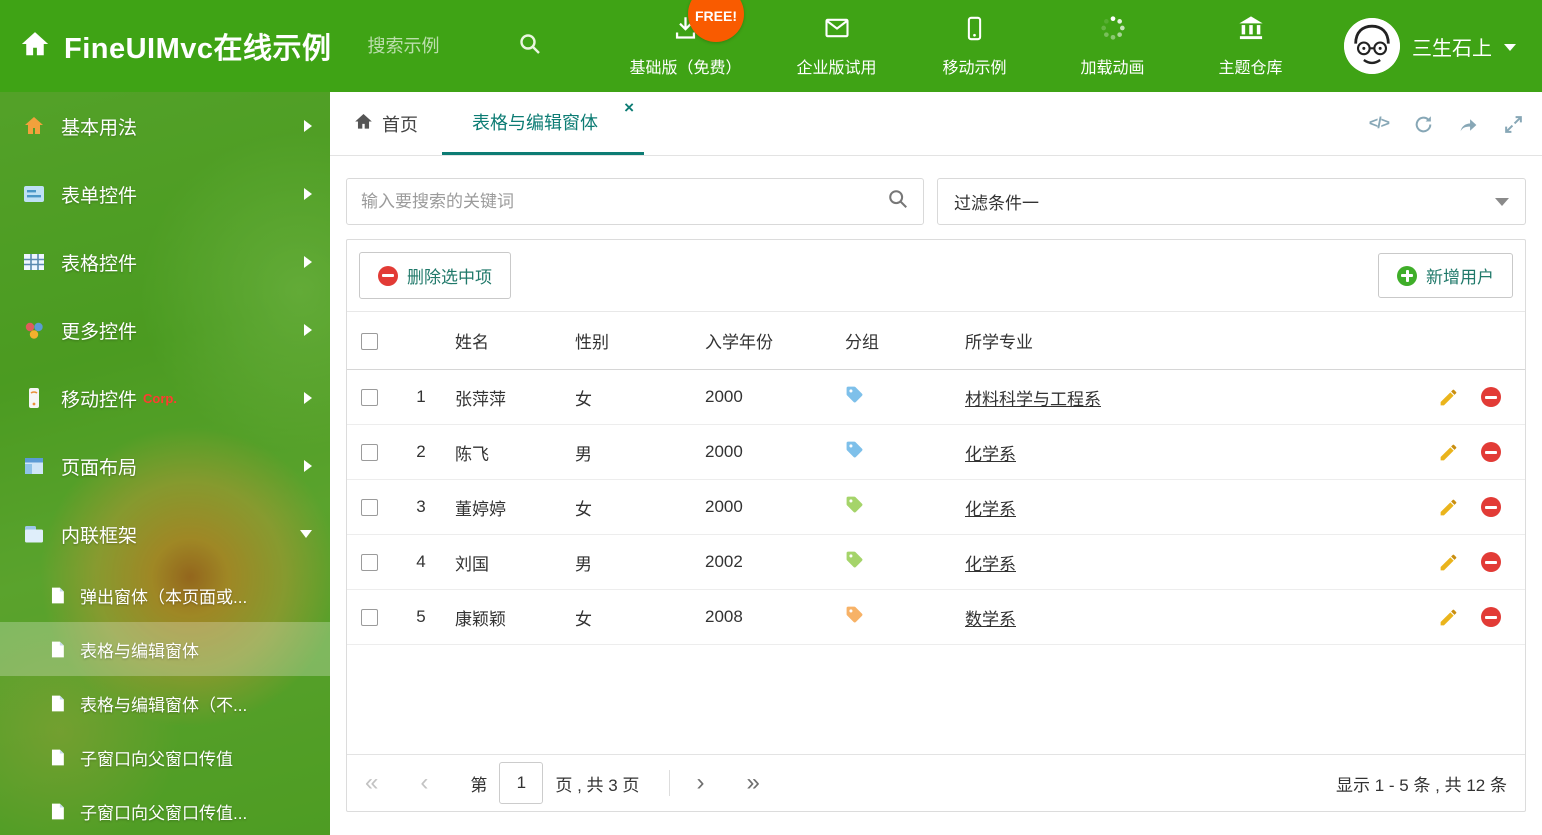 The width and height of the screenshot is (1542, 835). What do you see at coordinates (35, 46) in the screenshot?
I see `home-icon` at bounding box center [35, 46].